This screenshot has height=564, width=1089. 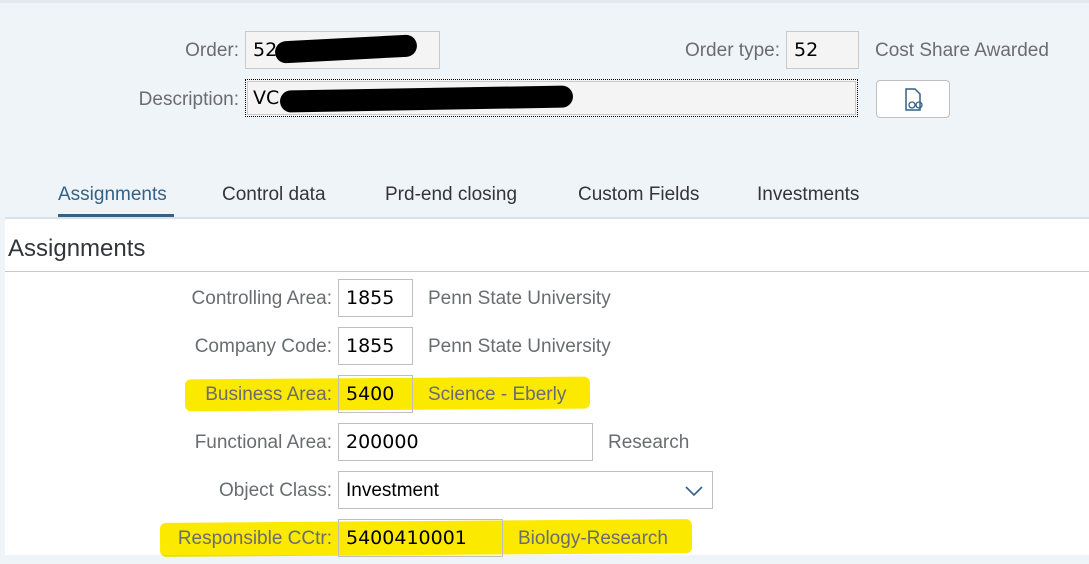 I want to click on order-type-text: Cost Share Awarded, so click(x=962, y=50).